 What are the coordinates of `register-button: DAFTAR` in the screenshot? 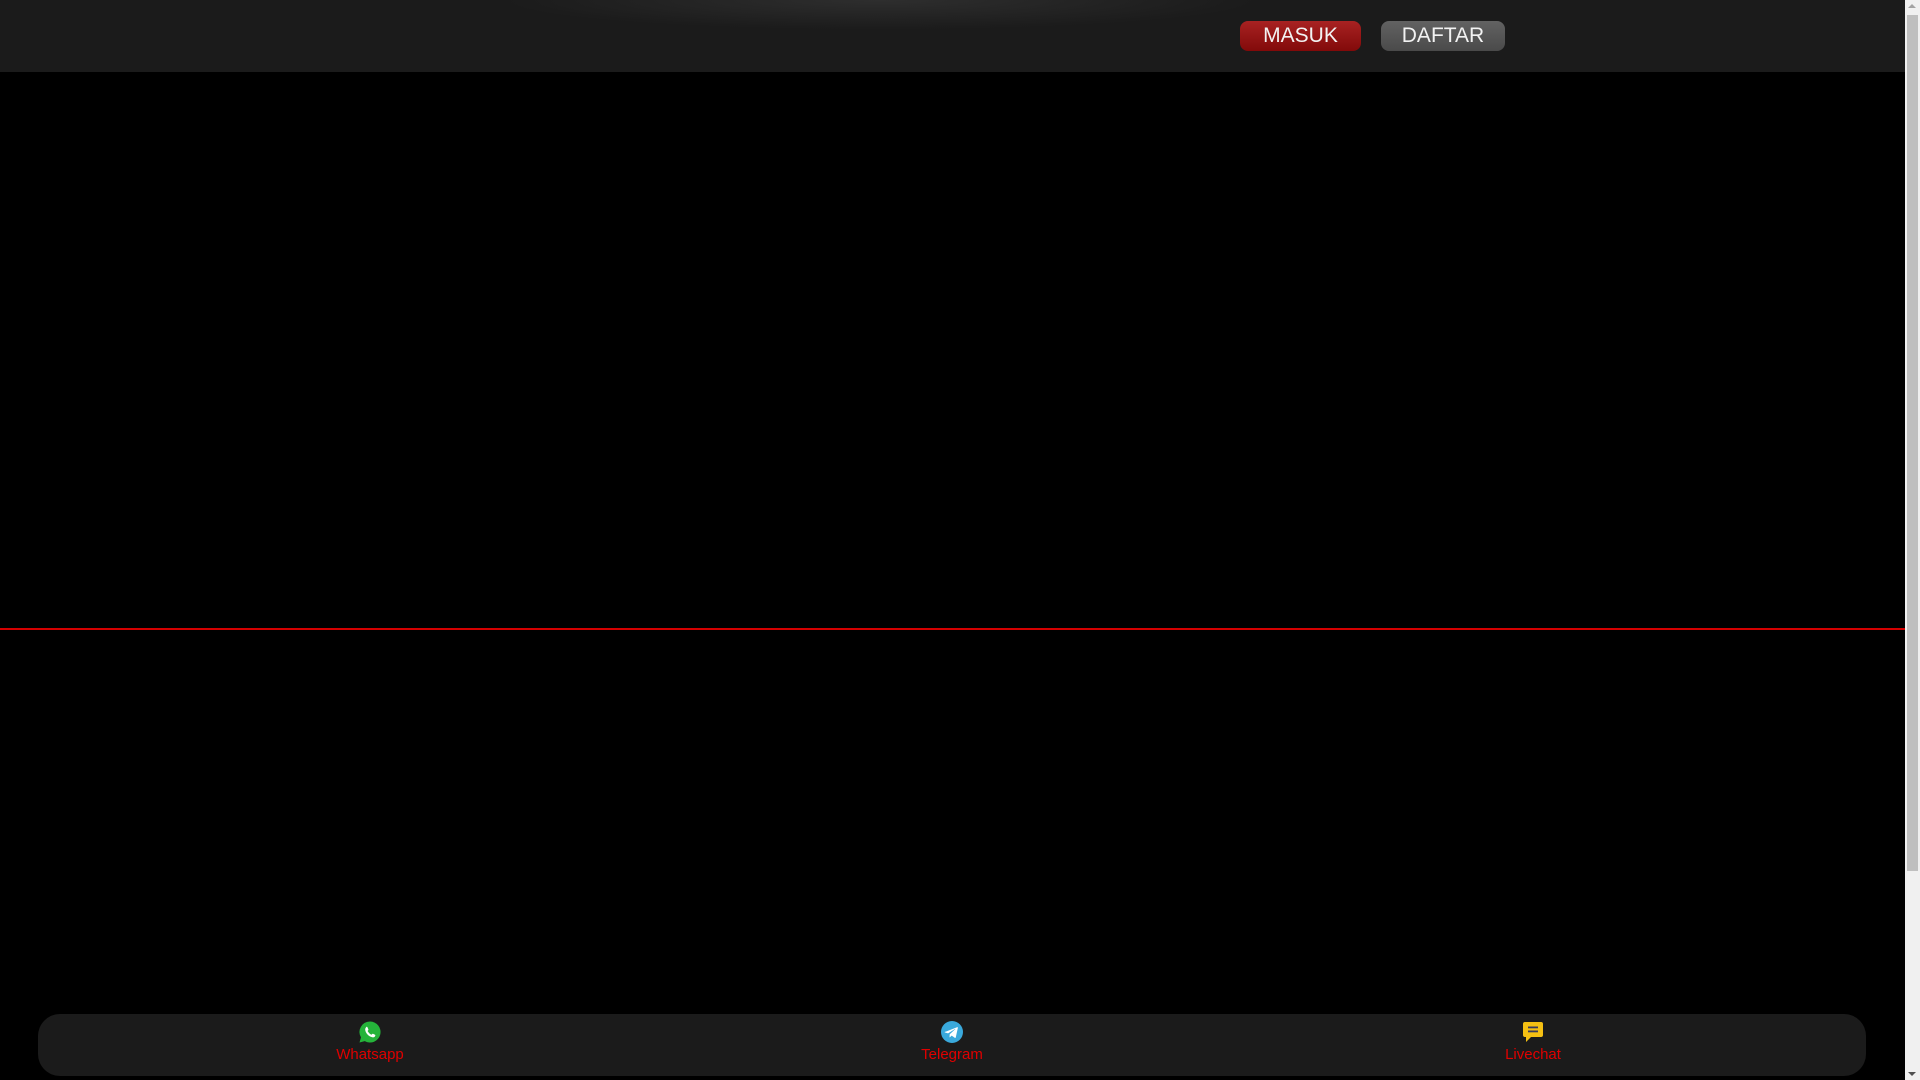 It's located at (1443, 36).